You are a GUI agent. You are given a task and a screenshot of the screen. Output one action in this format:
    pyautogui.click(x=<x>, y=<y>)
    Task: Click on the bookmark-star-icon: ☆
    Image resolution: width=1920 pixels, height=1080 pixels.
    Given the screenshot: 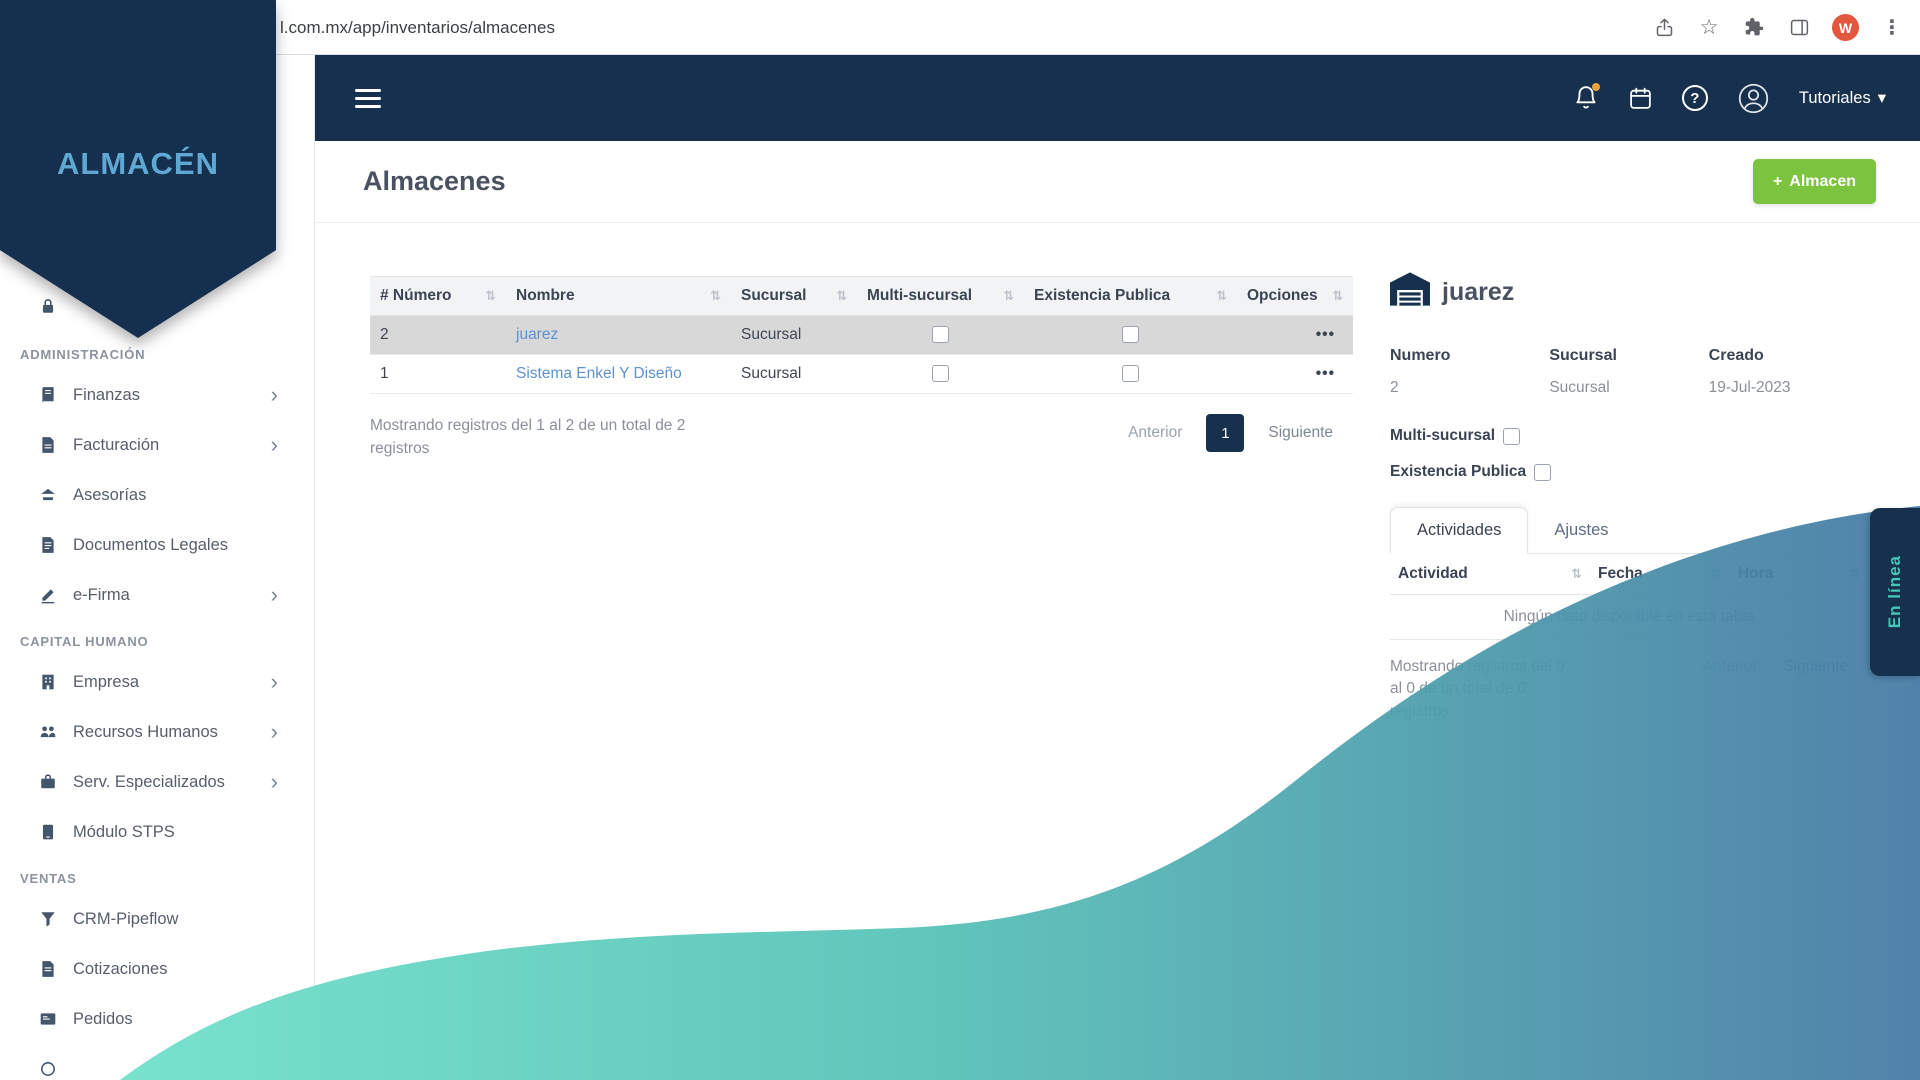 What is the action you would take?
    pyautogui.click(x=1709, y=28)
    